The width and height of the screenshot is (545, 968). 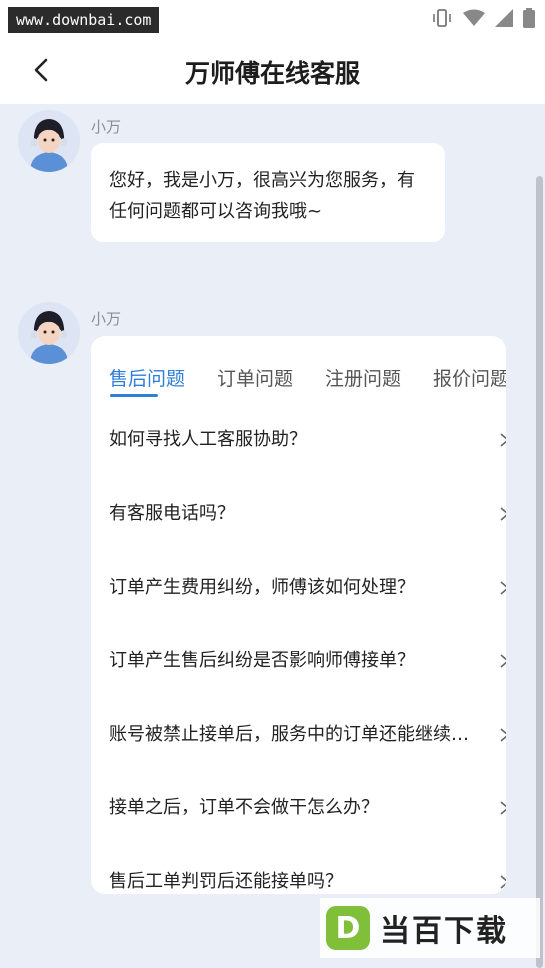 What do you see at coordinates (84, 20) in the screenshot?
I see `site-watermark: www.downbai.com` at bounding box center [84, 20].